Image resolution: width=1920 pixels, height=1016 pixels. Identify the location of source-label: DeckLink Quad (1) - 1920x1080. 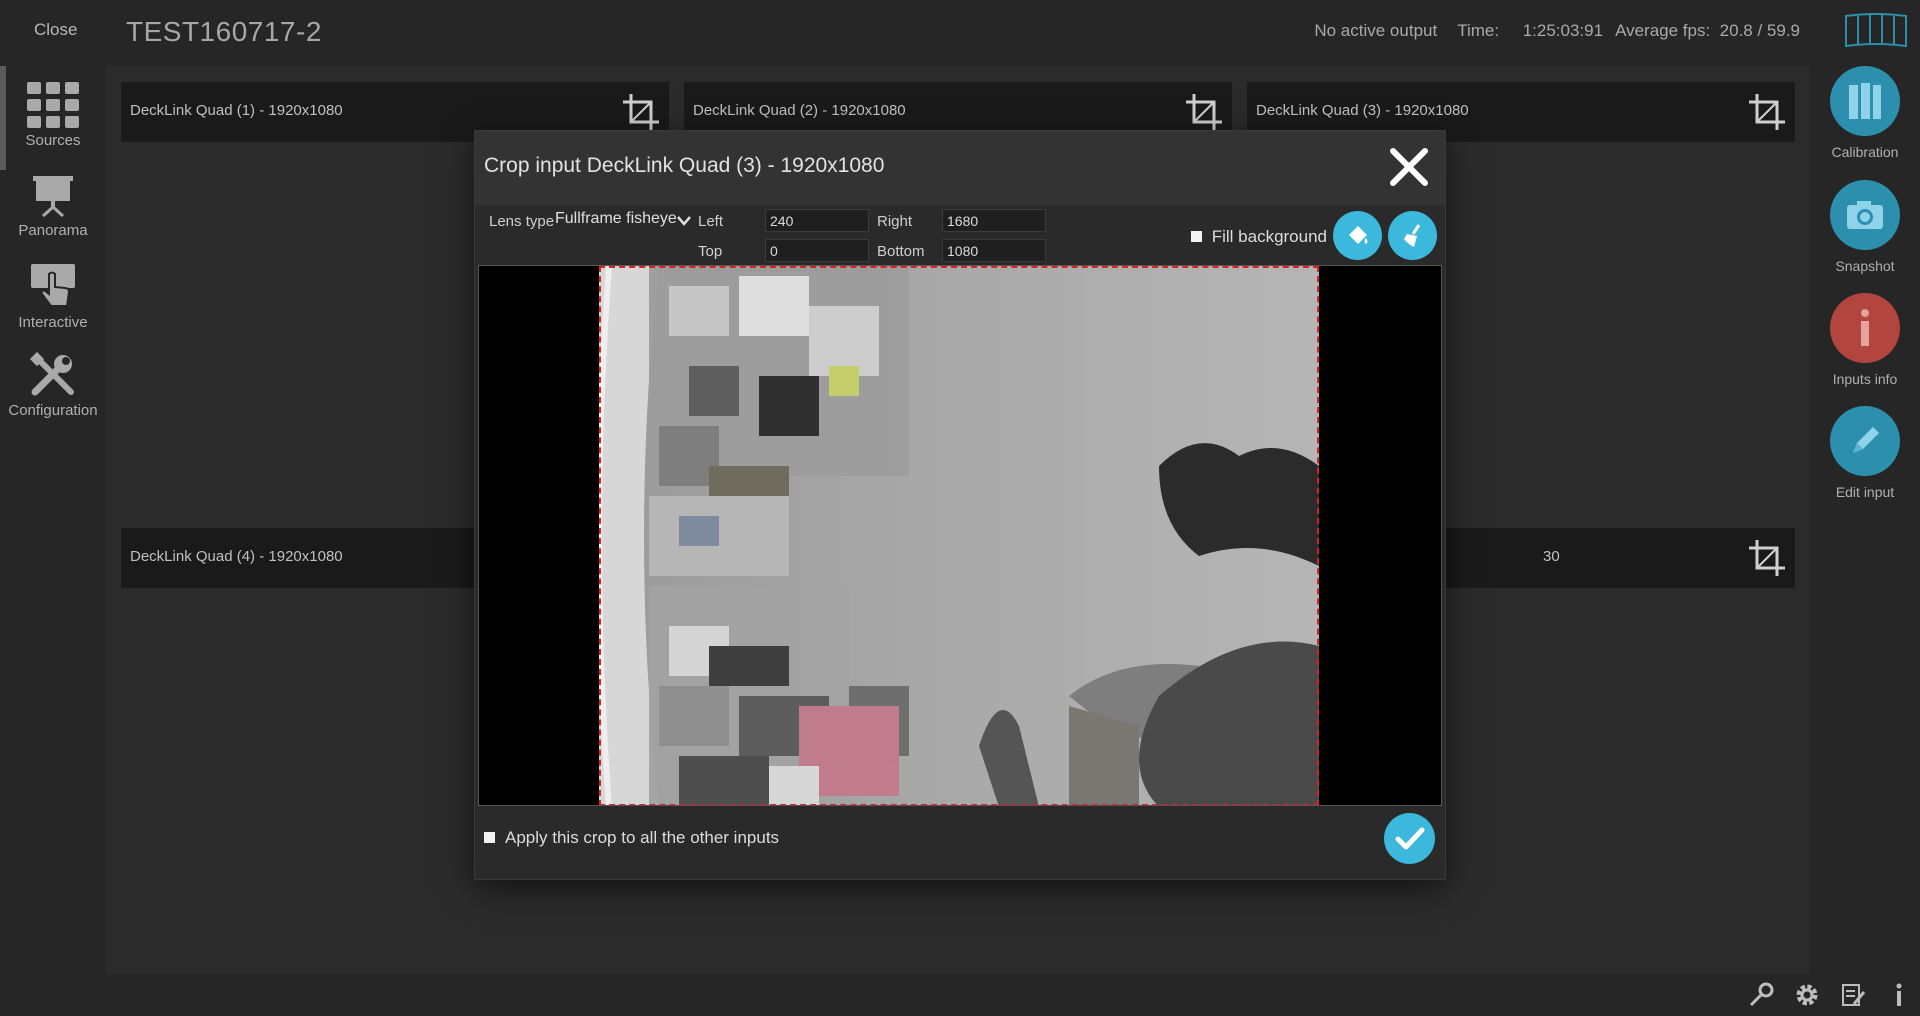
(236, 110).